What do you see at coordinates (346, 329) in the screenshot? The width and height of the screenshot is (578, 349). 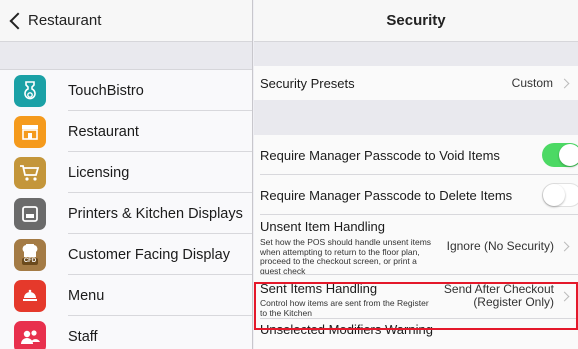 I see `unselected-modifiers-label: Unselected Modifiers Warning` at bounding box center [346, 329].